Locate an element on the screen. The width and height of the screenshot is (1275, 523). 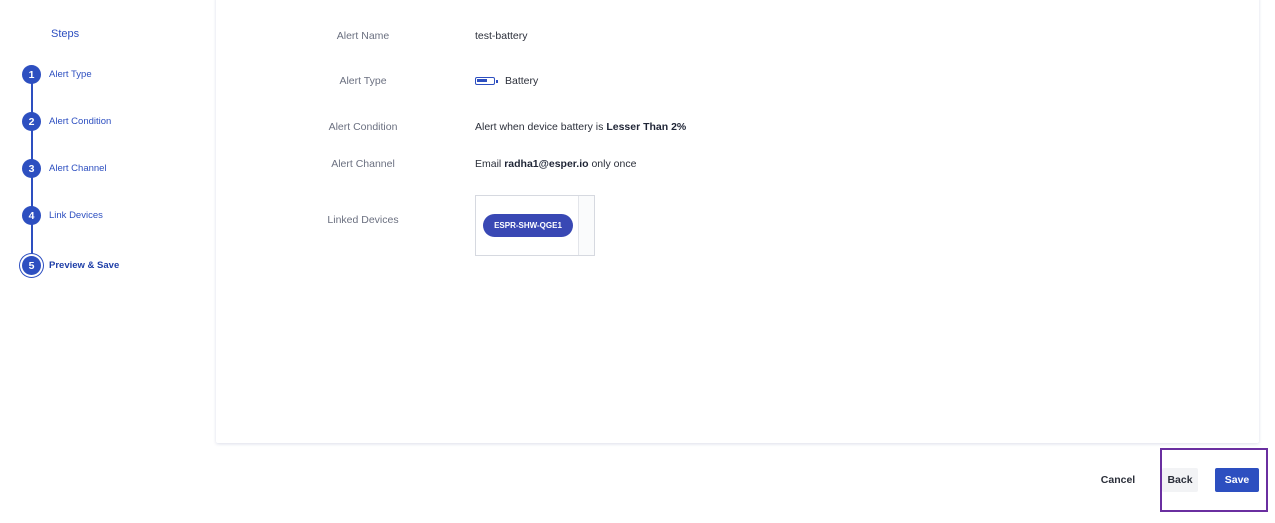
alert-channel-value: Email radha1@esper.io only once is located at coordinates (555, 164).